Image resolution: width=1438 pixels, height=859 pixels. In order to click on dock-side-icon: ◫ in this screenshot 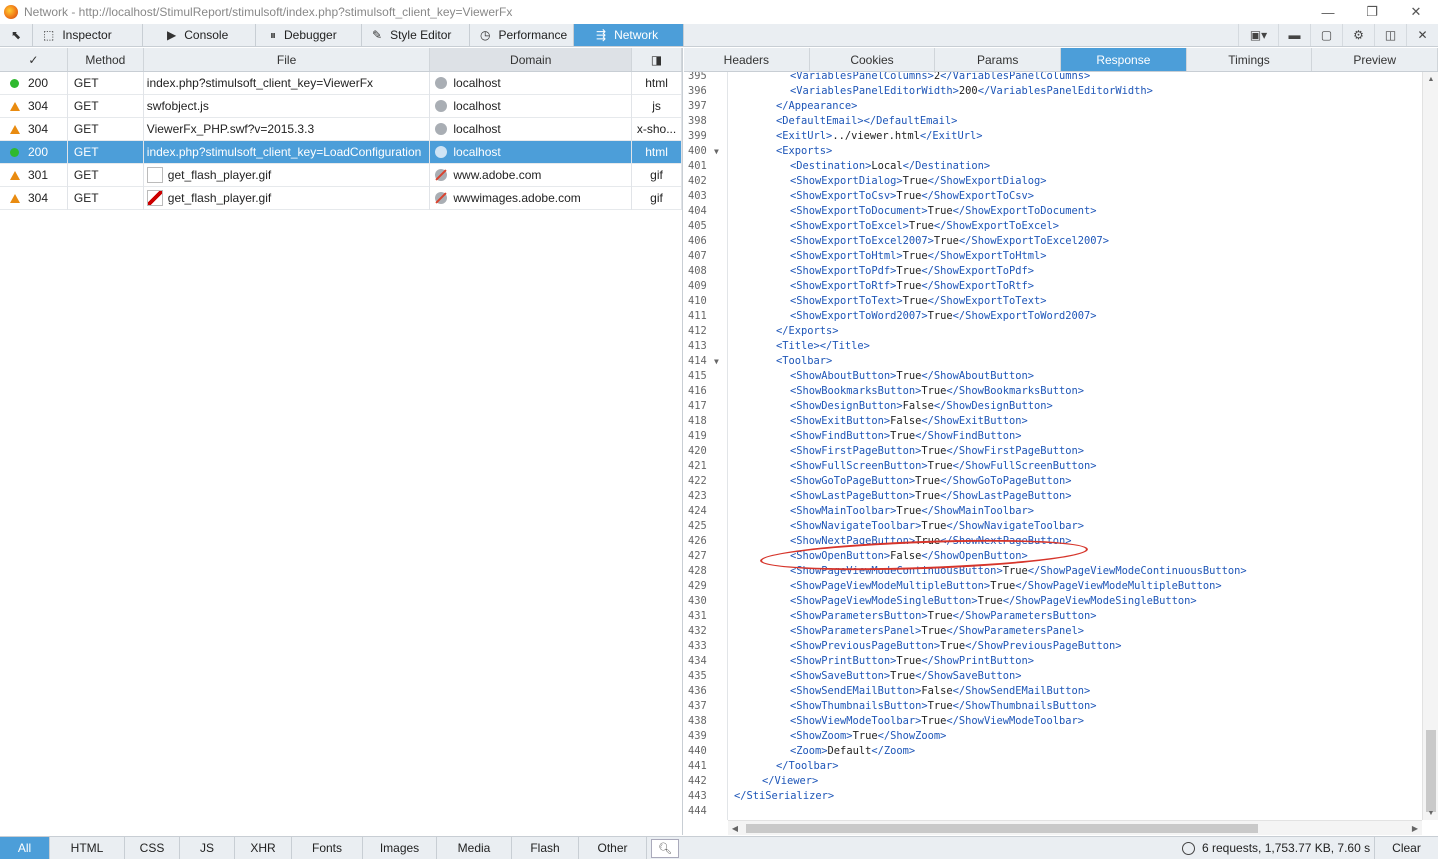, I will do `click(1390, 35)`.